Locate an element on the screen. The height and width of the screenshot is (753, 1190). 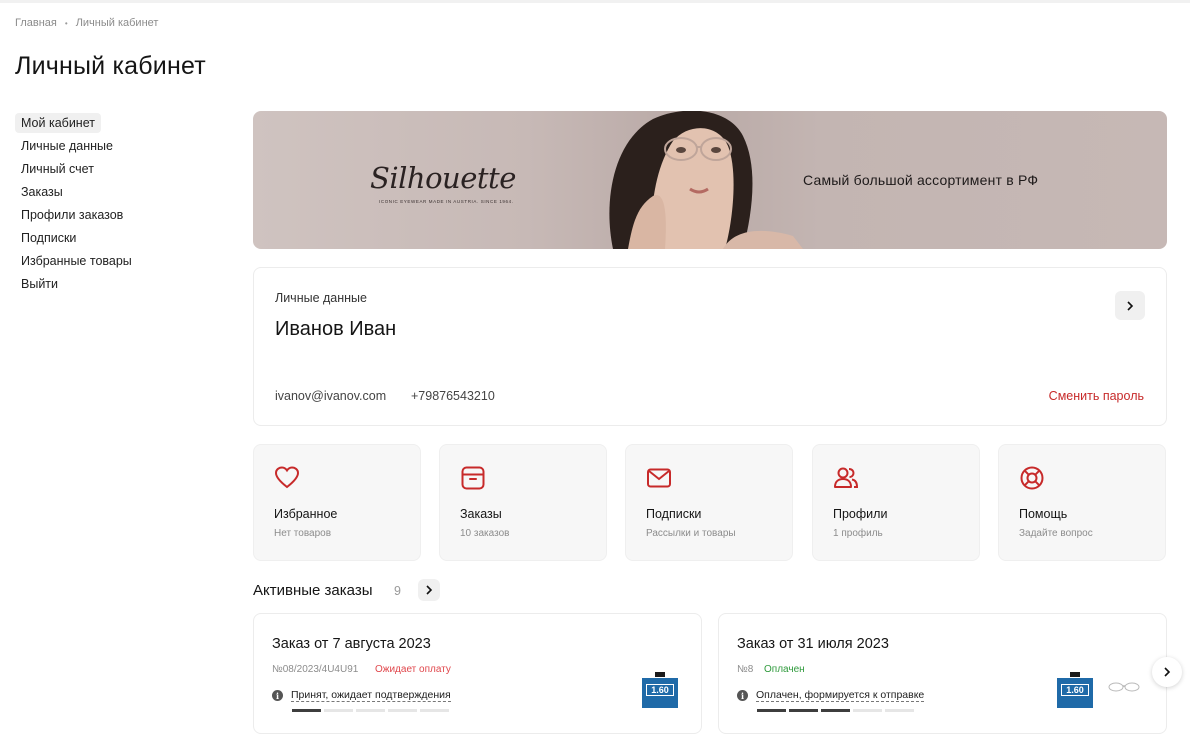
active-orders-open-button is located at coordinates (429, 590).